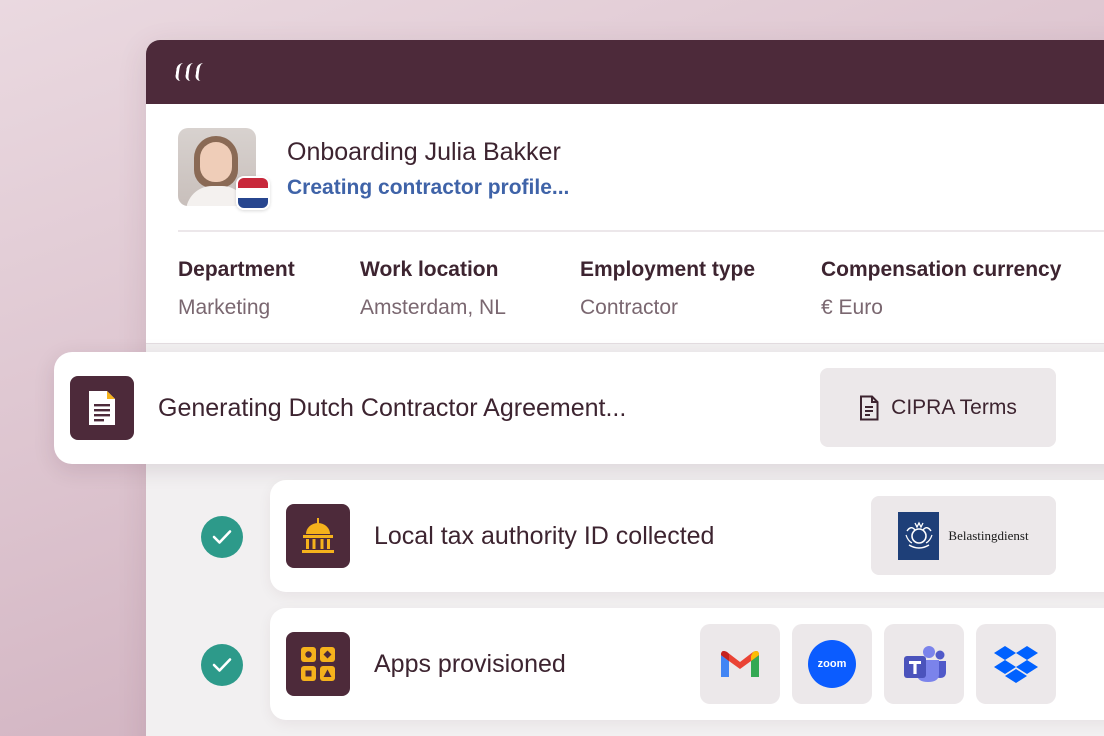 The height and width of the screenshot is (736, 1104). I want to click on gmail-app-icon, so click(740, 664).